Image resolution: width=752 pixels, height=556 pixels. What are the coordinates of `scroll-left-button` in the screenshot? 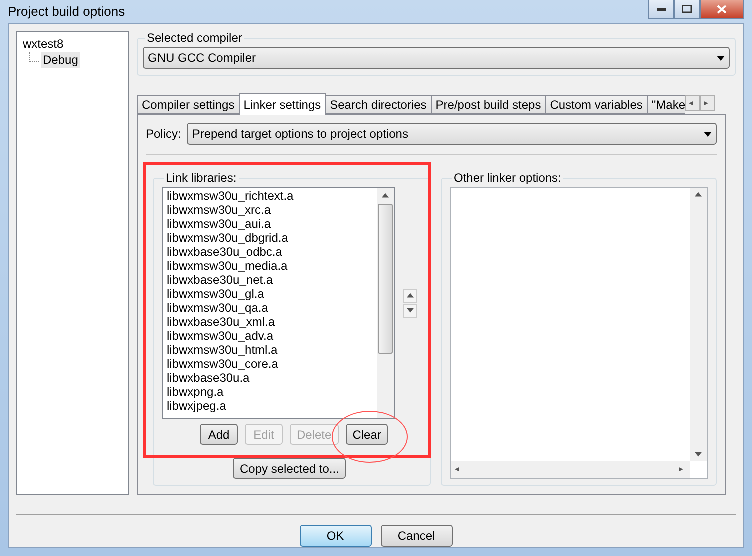 It's located at (692, 103).